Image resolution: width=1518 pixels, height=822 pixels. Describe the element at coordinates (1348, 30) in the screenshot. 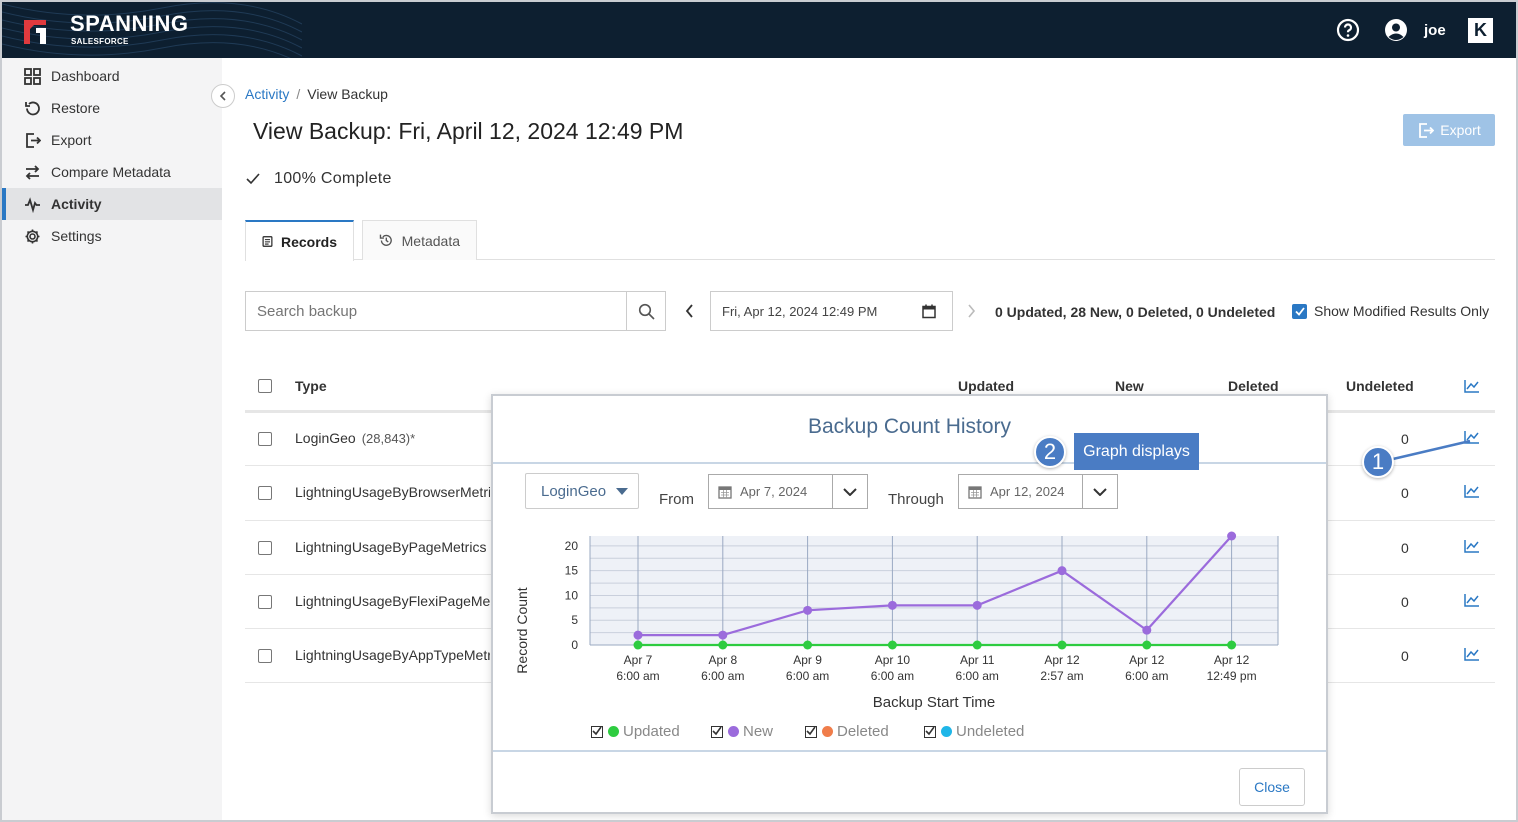

I see `help-icon` at that location.